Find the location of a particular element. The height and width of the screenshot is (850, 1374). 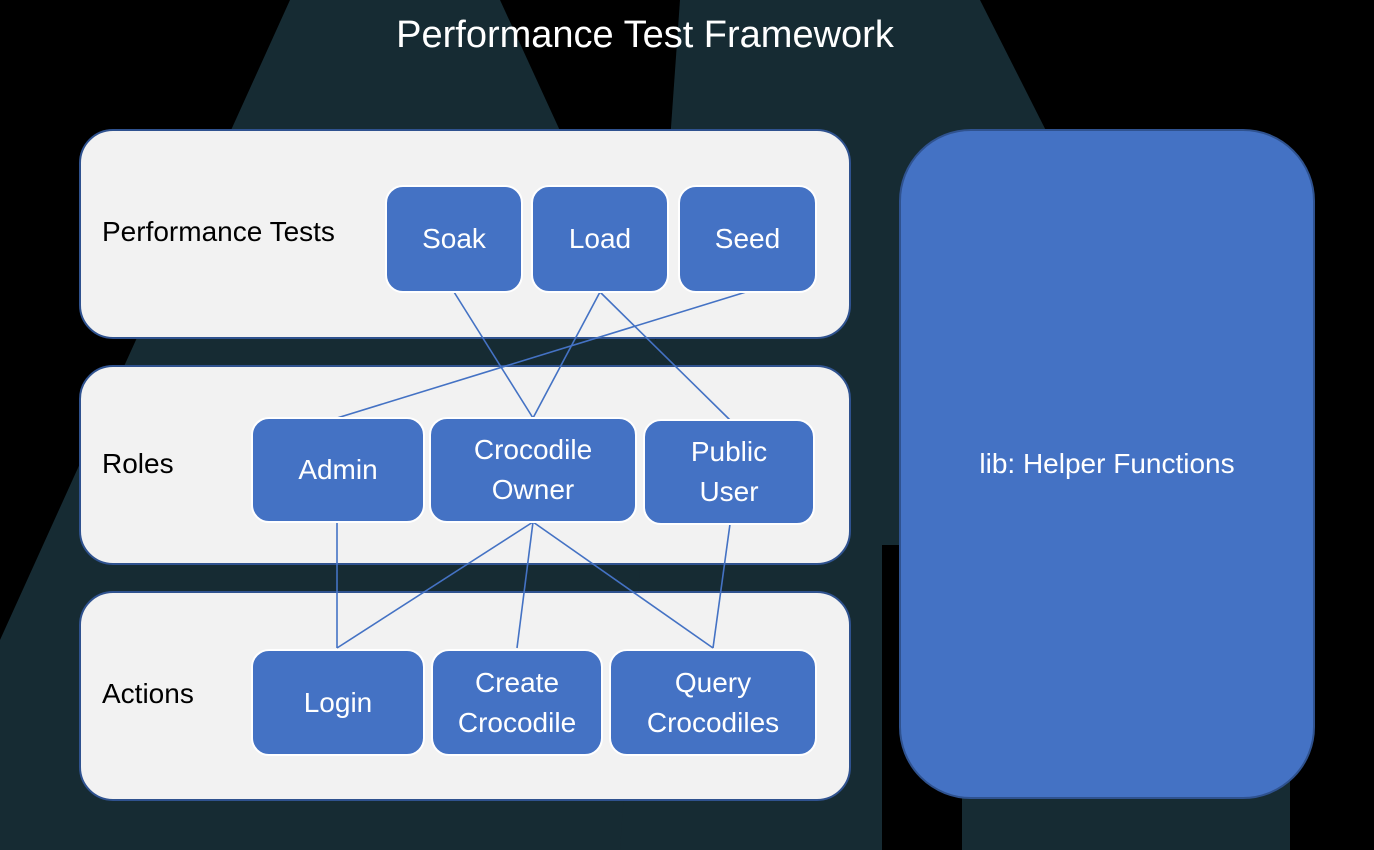

node-create-crocodile: Create Crocodile is located at coordinates (517, 702).